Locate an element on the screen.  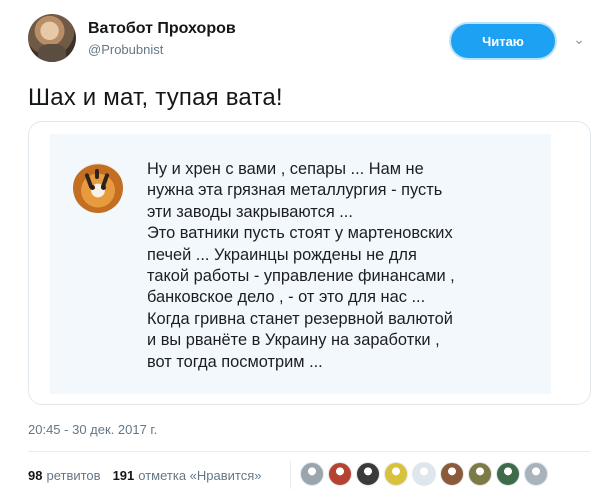
tweet-text: Шах и мат, тупая вата! is located at coordinates (155, 97).